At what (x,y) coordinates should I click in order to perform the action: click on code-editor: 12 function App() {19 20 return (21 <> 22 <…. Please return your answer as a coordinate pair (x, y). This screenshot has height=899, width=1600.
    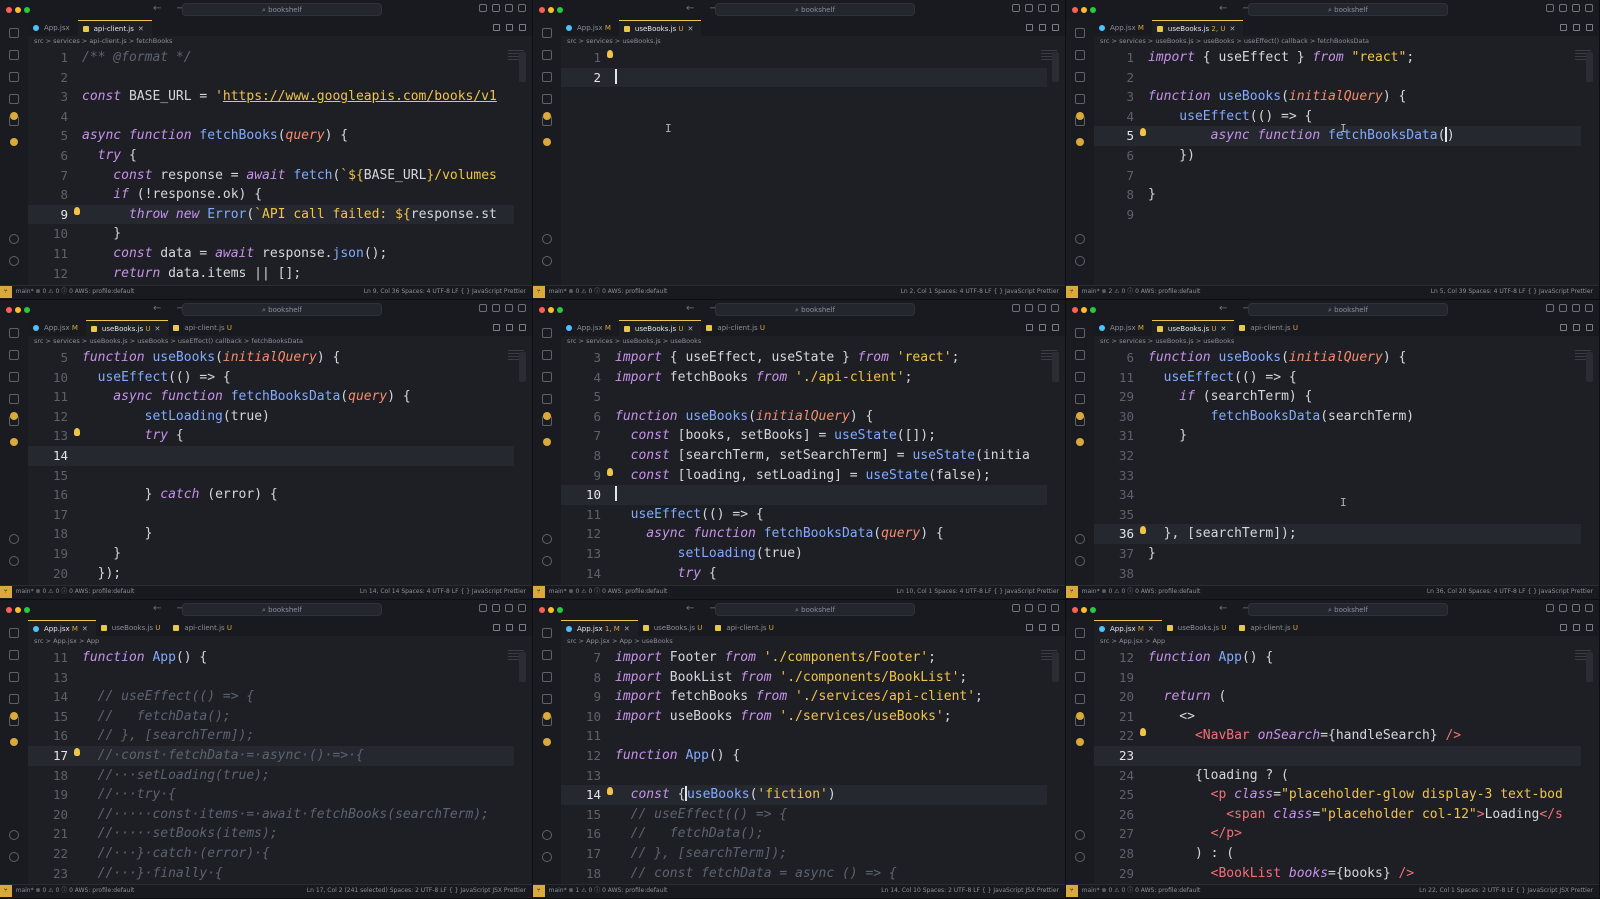
    Looking at the image, I should click on (1337, 766).